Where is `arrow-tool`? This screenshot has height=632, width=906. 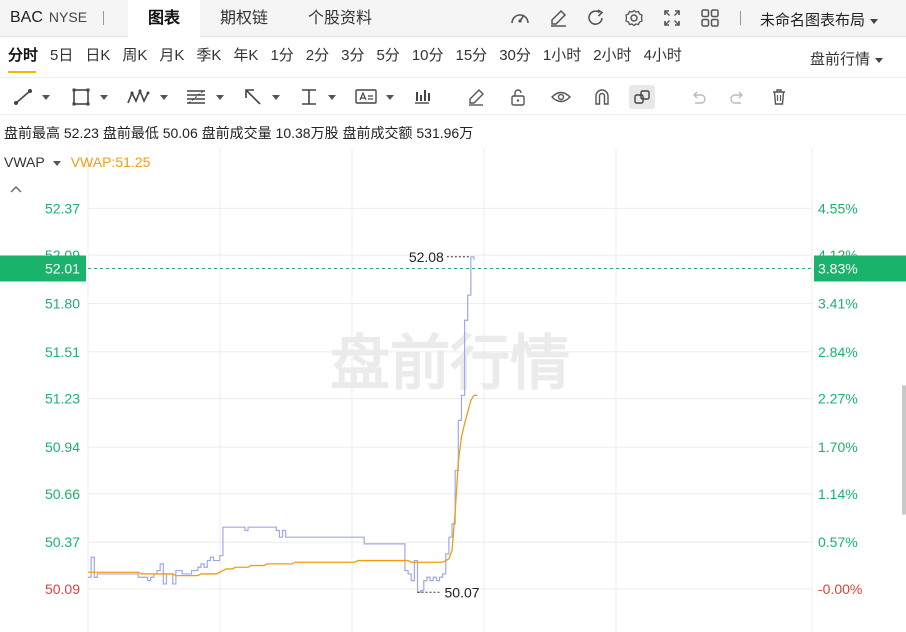
arrow-tool is located at coordinates (261, 97).